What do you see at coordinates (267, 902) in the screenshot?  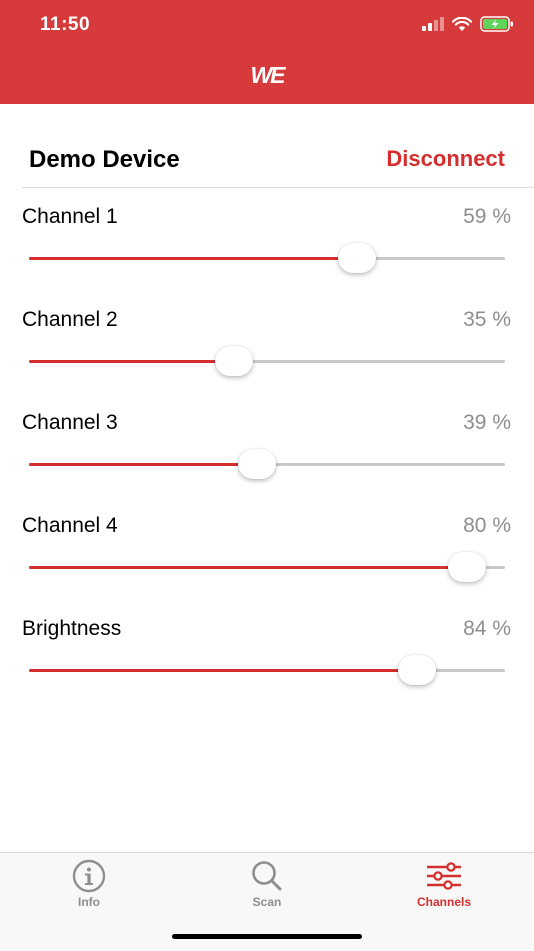 I see `tab-label: Scan` at bounding box center [267, 902].